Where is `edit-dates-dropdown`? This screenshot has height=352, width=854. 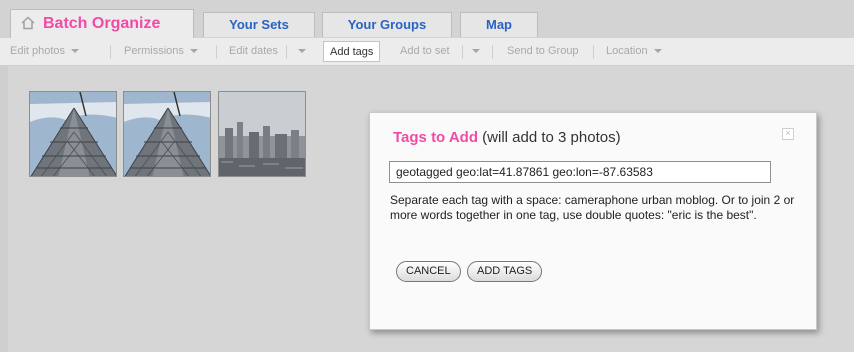 edit-dates-dropdown is located at coordinates (299, 51).